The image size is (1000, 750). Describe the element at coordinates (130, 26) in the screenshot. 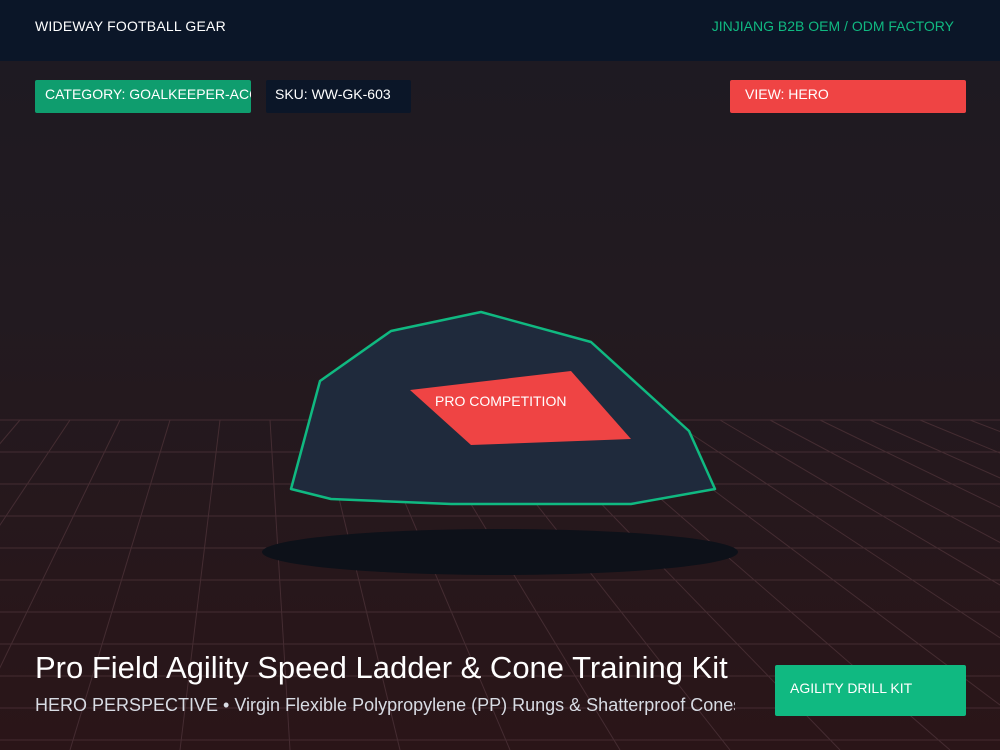

I see `brand-name: WIDEWAY FOOTBALL GEAR` at that location.